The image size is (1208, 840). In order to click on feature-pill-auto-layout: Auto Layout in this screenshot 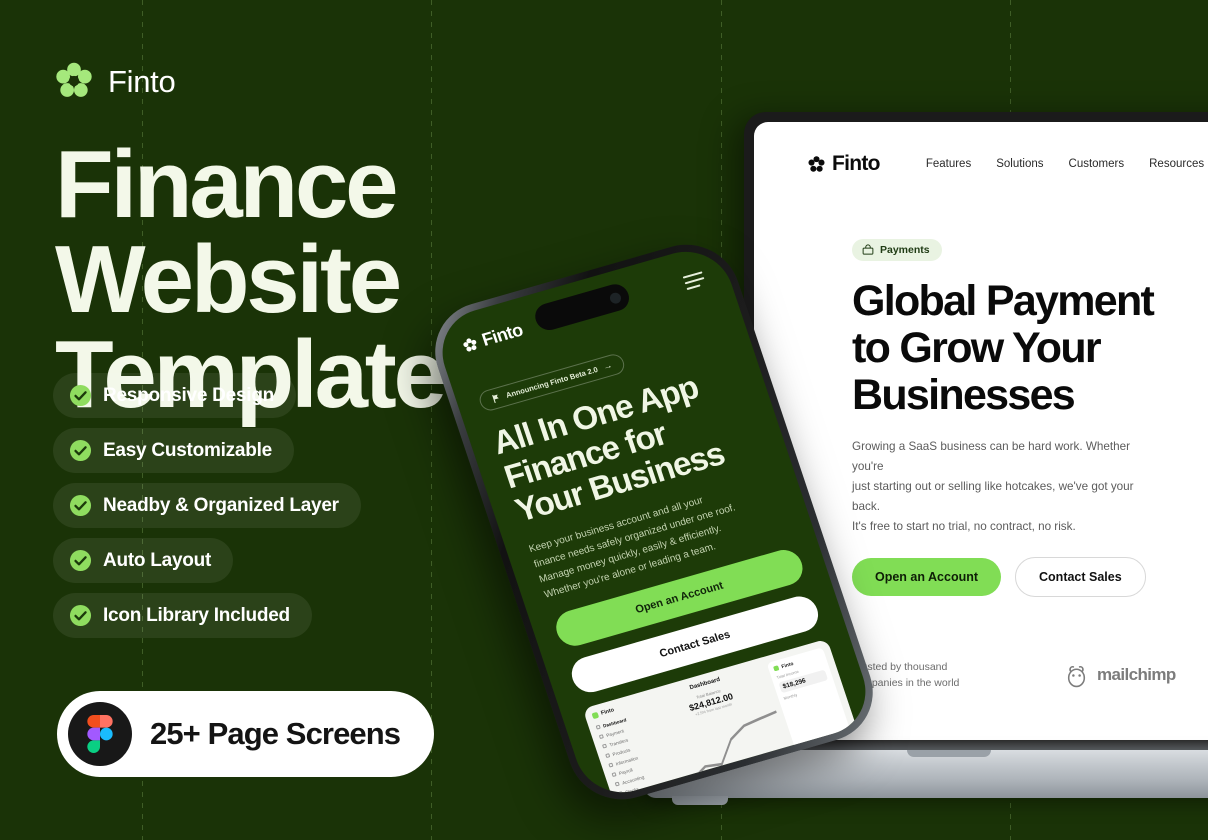, I will do `click(143, 560)`.